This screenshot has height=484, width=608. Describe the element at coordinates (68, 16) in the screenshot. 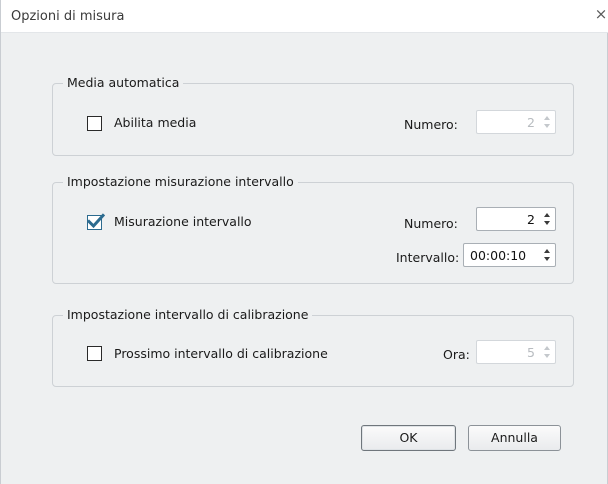

I see `window-title: Opzioni di misura` at that location.